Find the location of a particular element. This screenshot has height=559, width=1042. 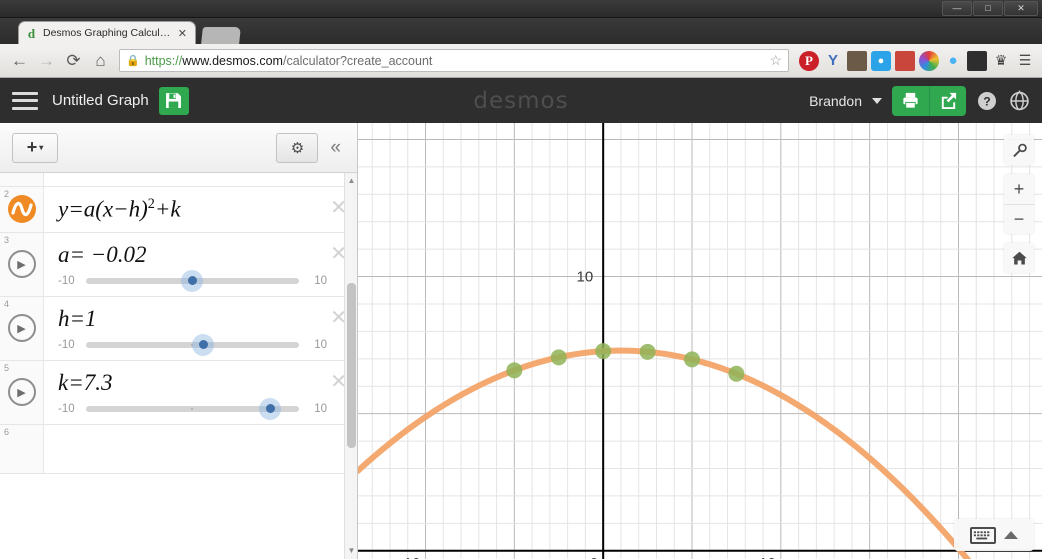

expression-row-5: 5 ▶ k=7.3 ✕ -10 10 is located at coordinates (178, 392).